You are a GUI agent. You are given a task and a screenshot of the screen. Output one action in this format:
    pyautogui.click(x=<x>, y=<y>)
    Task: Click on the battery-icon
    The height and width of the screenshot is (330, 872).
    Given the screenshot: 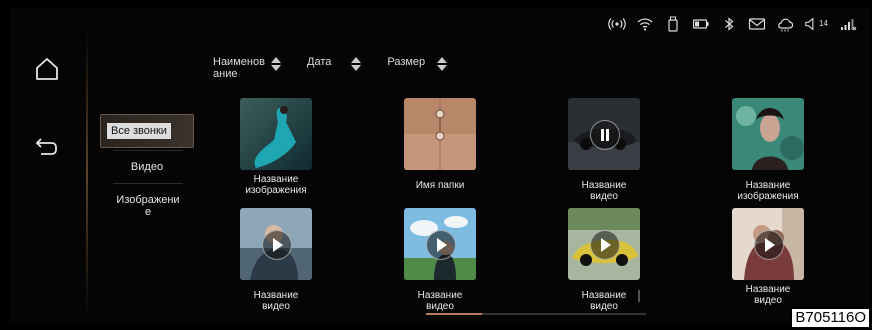 What is the action you would take?
    pyautogui.click(x=701, y=24)
    